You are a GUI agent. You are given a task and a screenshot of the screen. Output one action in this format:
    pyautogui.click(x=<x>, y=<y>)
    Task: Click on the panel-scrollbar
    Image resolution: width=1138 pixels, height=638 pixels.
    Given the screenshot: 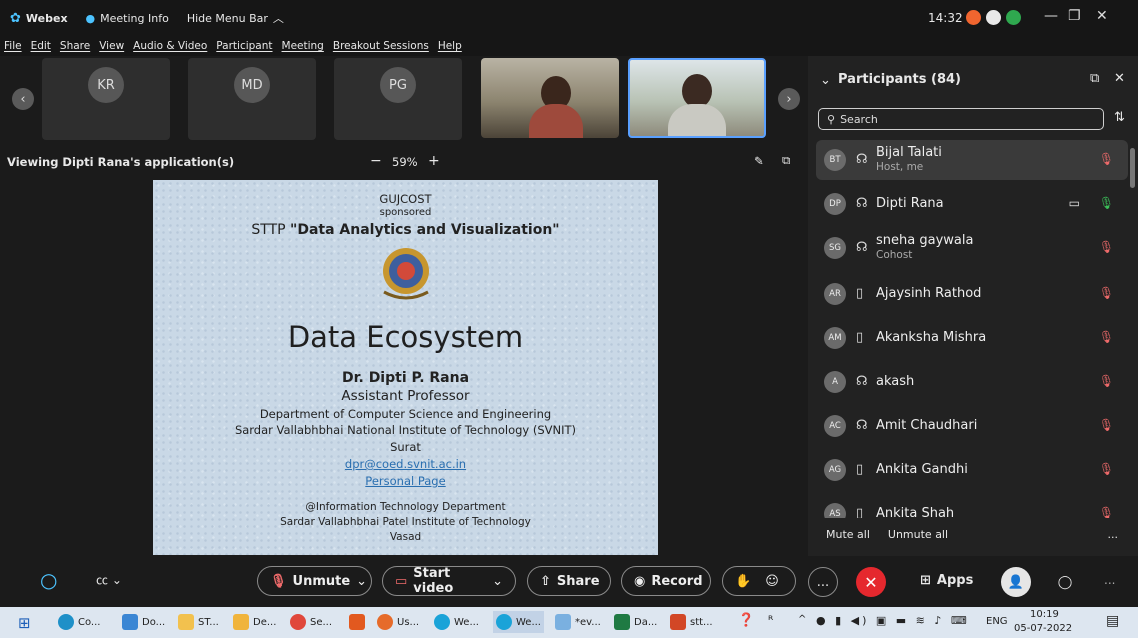 What is the action you would take?
    pyautogui.click(x=1132, y=168)
    